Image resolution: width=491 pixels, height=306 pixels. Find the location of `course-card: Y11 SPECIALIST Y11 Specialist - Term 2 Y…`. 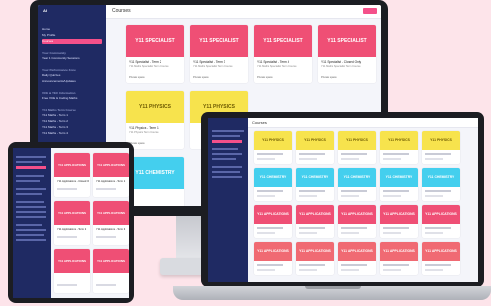

course-card: Y11 SPECIALIST Y11 Specialist - Term 2 Y… is located at coordinates (155, 54).